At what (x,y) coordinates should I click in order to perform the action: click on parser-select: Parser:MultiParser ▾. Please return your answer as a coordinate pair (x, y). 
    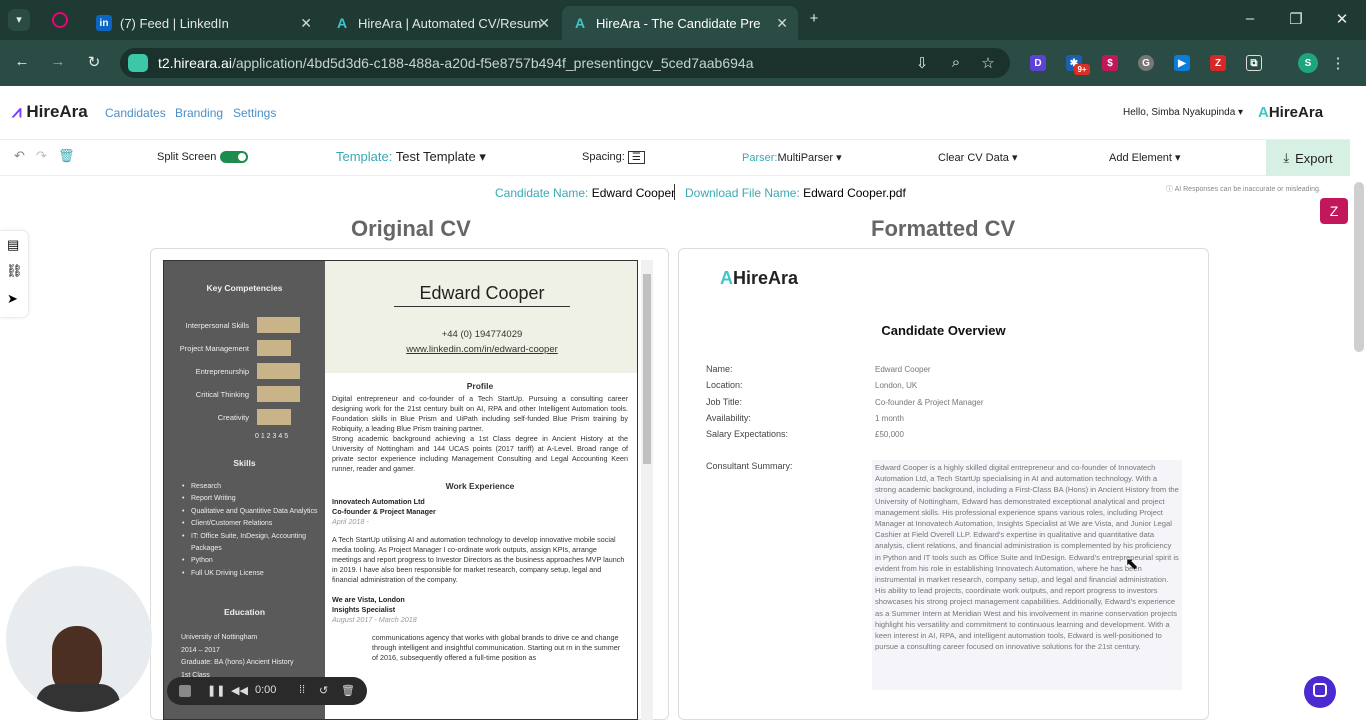
    Looking at the image, I should click on (792, 157).